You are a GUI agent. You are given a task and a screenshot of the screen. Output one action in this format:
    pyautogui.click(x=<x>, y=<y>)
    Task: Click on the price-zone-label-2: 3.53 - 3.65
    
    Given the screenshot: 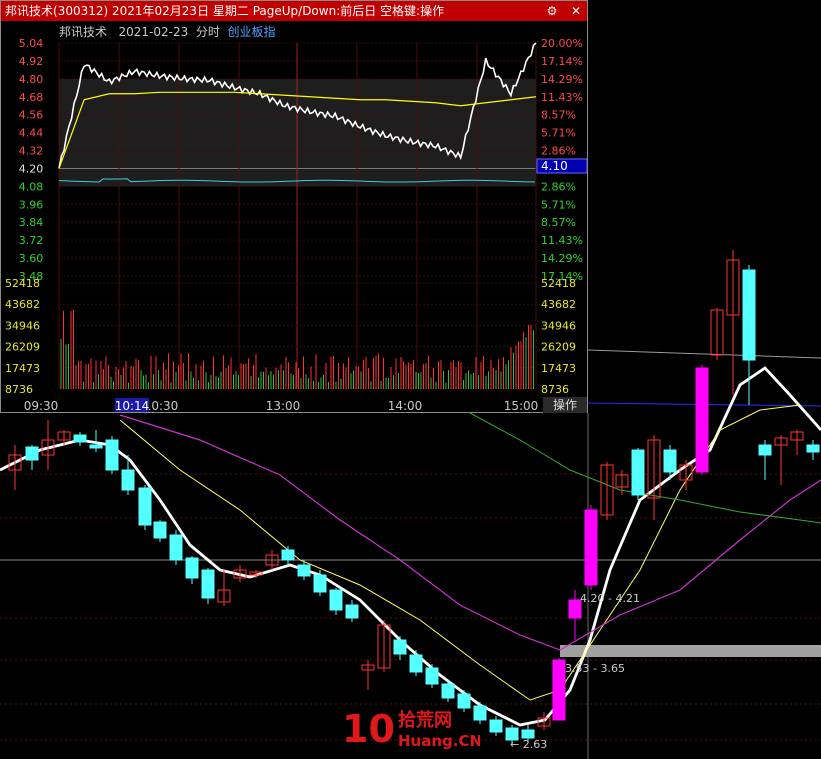 What is the action you would take?
    pyautogui.click(x=595, y=668)
    